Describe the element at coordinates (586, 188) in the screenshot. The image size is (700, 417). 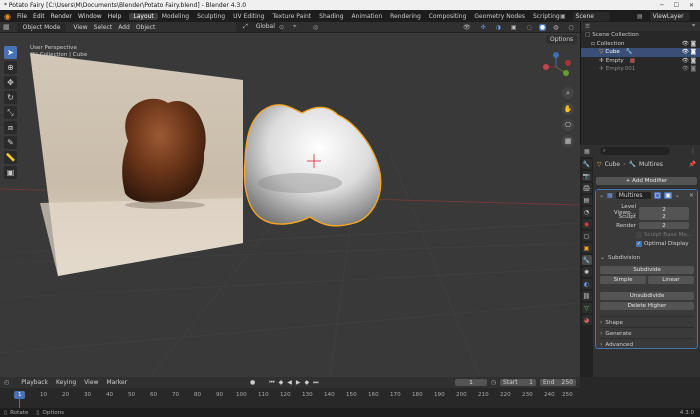
I see `output-tab-icon: 🖨` at that location.